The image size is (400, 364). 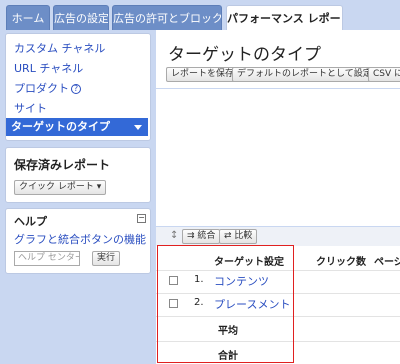 What do you see at coordinates (141, 218) in the screenshot?
I see `minimize-icon: −` at bounding box center [141, 218].